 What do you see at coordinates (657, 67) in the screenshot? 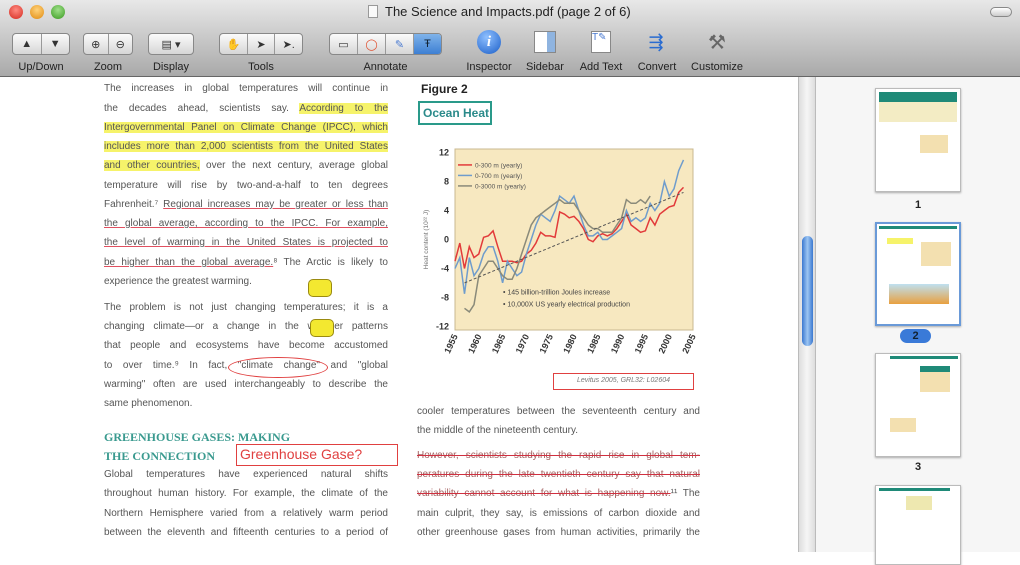
I see `convert-label: Convert` at bounding box center [657, 67].